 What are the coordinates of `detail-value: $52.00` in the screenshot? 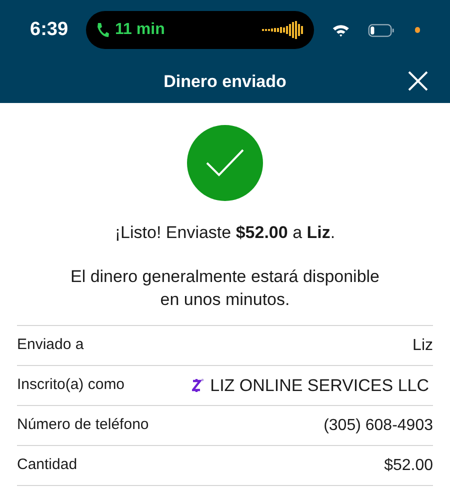 It's located at (408, 466).